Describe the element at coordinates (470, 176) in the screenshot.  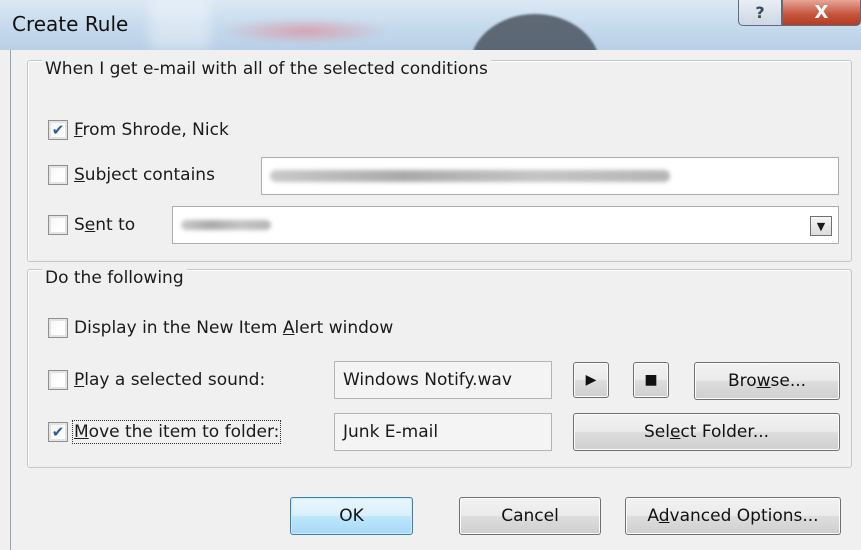
I see `redacted-subject` at that location.